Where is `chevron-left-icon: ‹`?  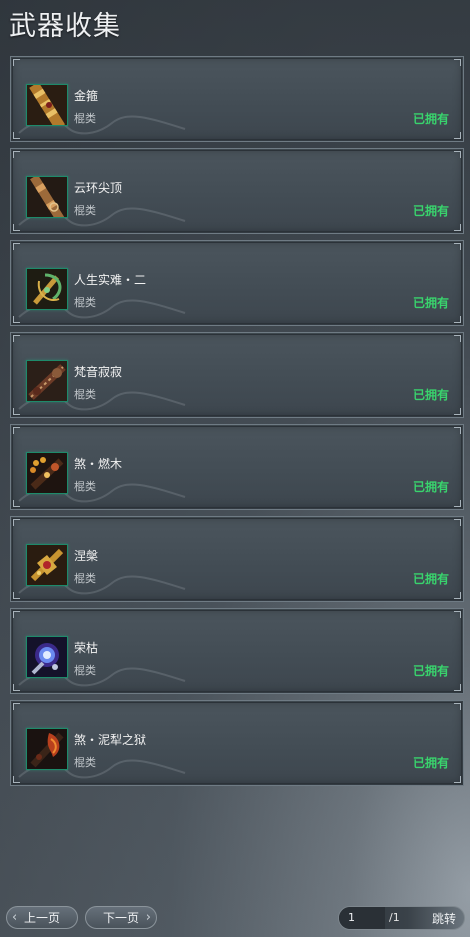 chevron-left-icon: ‹ is located at coordinates (15, 917).